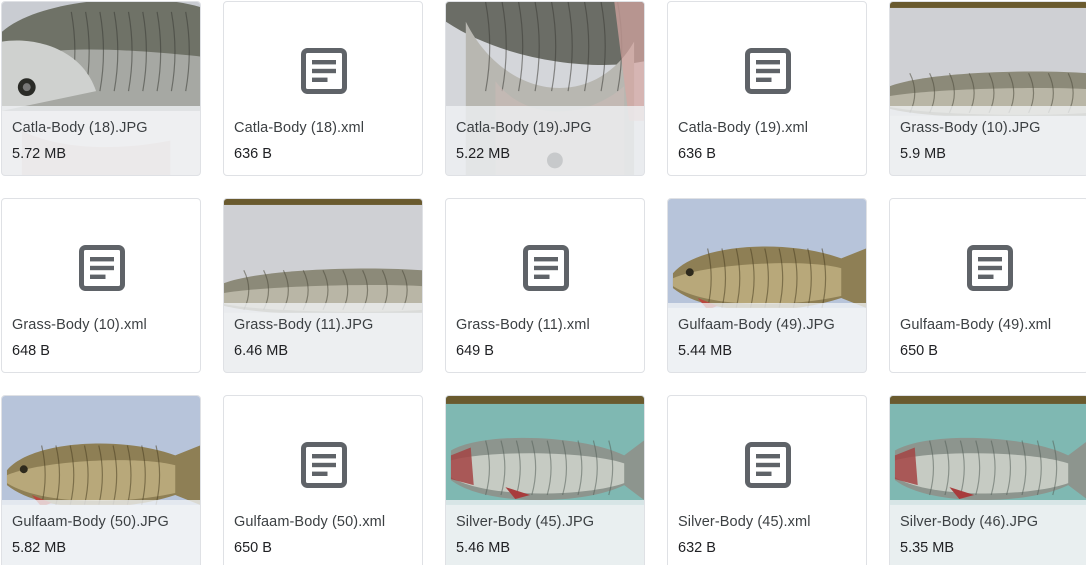 Image resolution: width=1086 pixels, height=565 pixels. I want to click on file-card-12: Gulfaam-Body (50).xml 650 B, so click(323, 480).